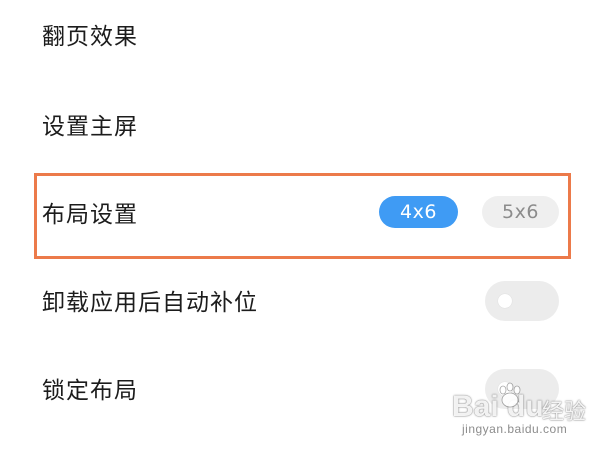  Describe the element at coordinates (522, 301) in the screenshot. I see `auto-fill-toggle` at that location.